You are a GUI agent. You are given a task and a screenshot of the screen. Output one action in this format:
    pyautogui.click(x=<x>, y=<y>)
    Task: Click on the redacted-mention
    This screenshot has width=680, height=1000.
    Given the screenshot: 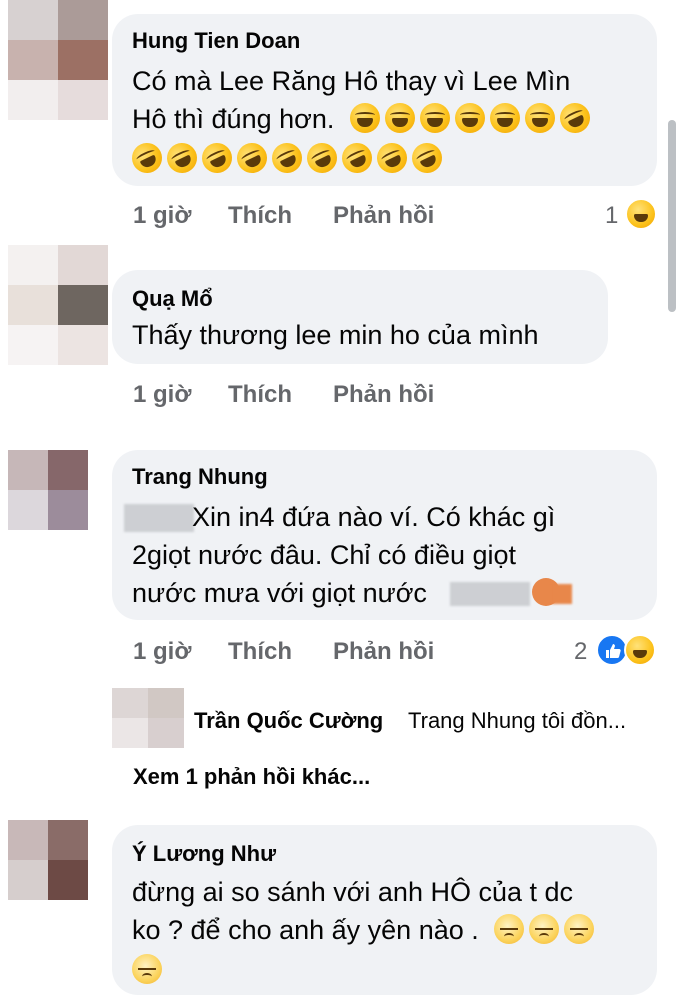 What is the action you would take?
    pyautogui.click(x=159, y=518)
    